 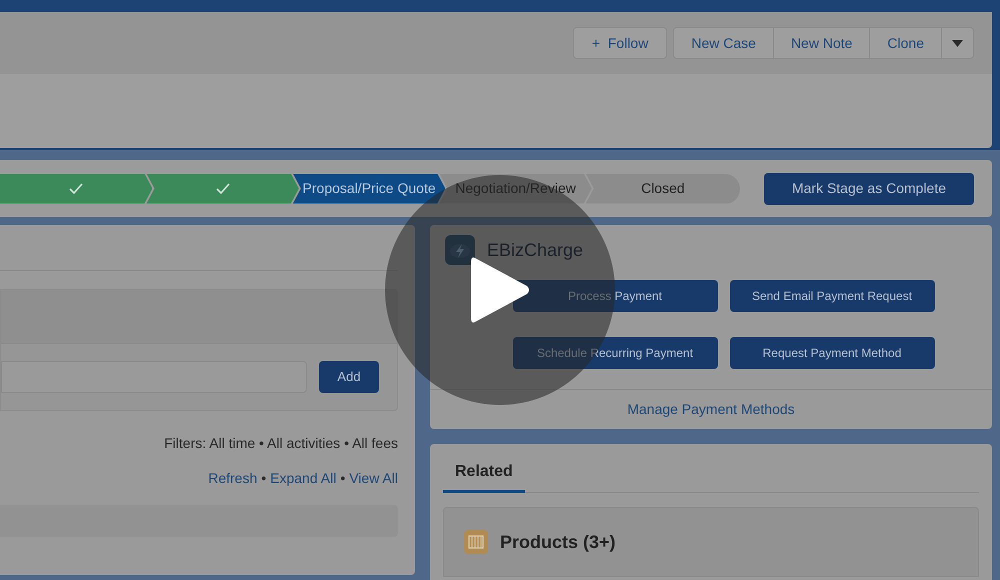 What do you see at coordinates (484, 476) in the screenshot?
I see `related-tab: Related` at bounding box center [484, 476].